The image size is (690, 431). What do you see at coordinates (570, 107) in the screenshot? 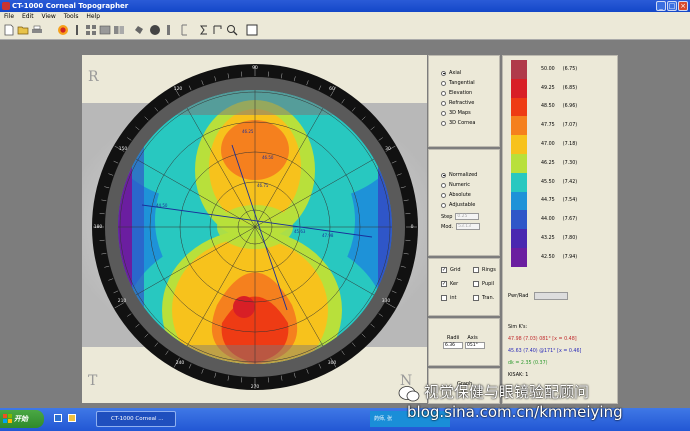
I see `legend-radius-mm: (6.96)` at bounding box center [570, 107].